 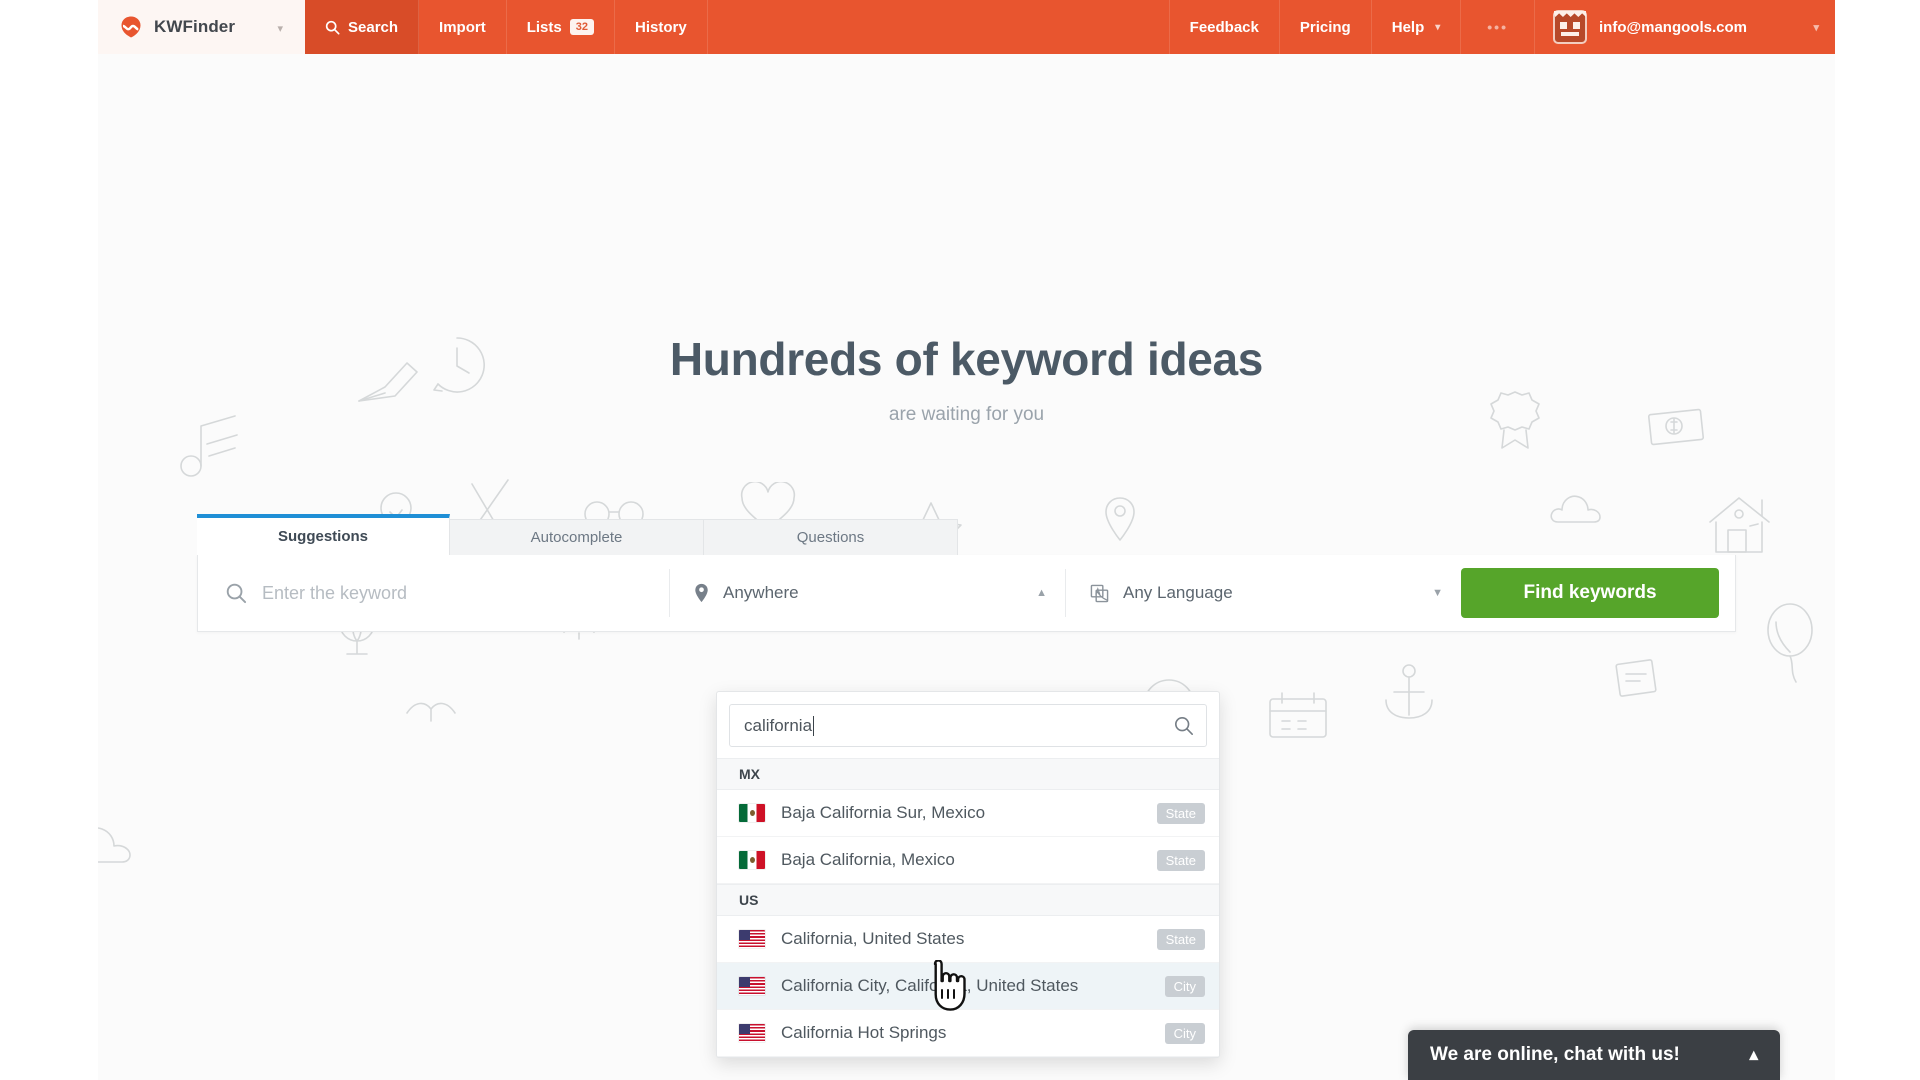 I want to click on chat-widget-label: We are online, chat with us!, so click(x=1555, y=1054).